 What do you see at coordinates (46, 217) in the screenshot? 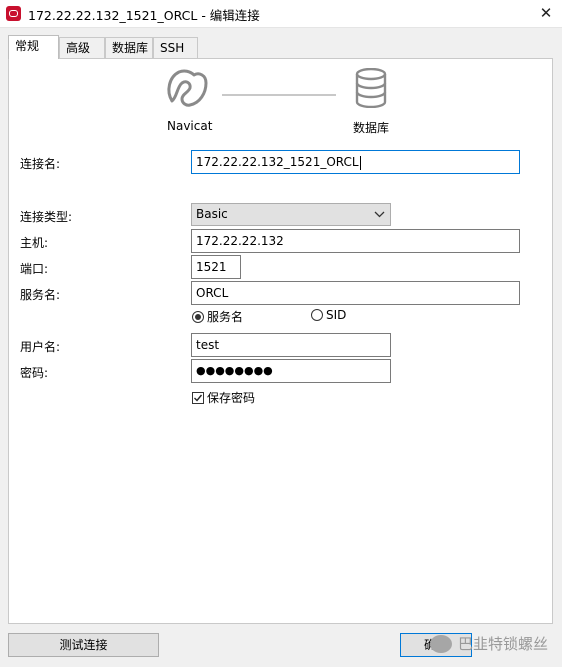
I see `connection-type-label: 连接类型:` at bounding box center [46, 217].